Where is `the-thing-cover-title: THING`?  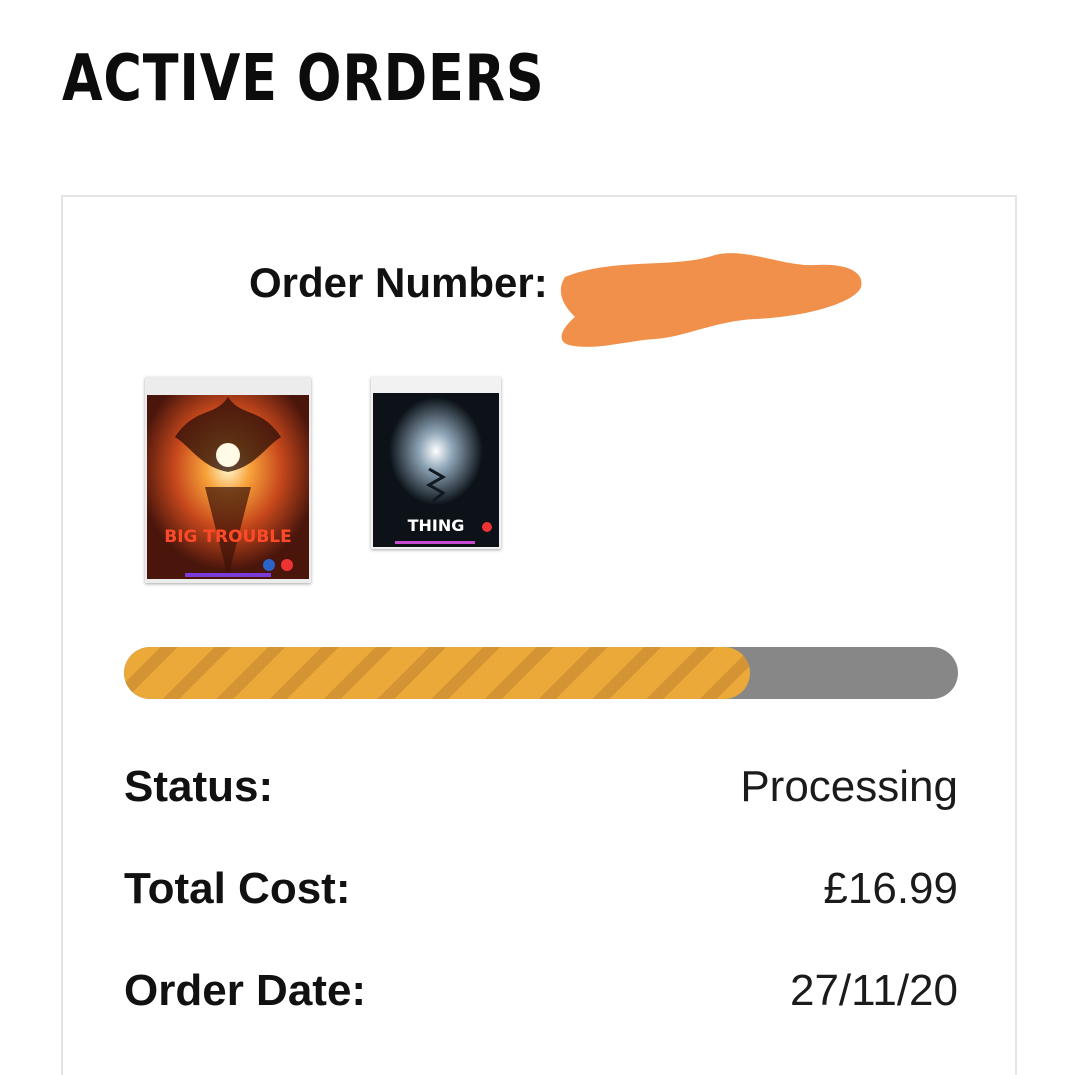 the-thing-cover-title: THING is located at coordinates (436, 525).